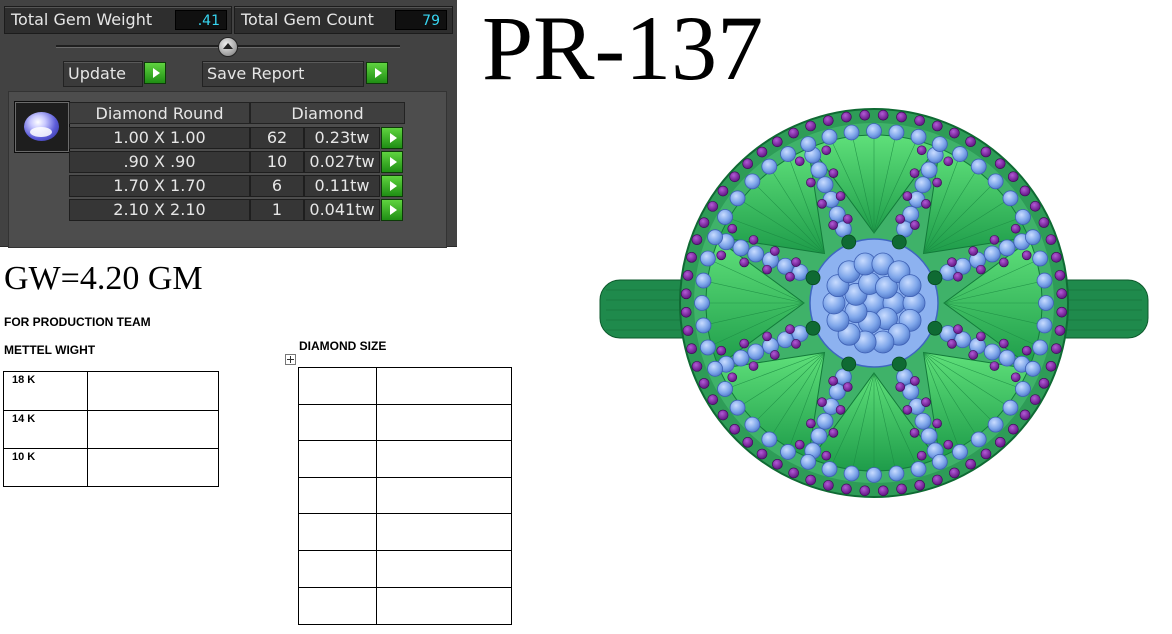 The width and height of the screenshot is (1172, 634). I want to click on gold-weight: GW=4.20 GM, so click(103, 278).